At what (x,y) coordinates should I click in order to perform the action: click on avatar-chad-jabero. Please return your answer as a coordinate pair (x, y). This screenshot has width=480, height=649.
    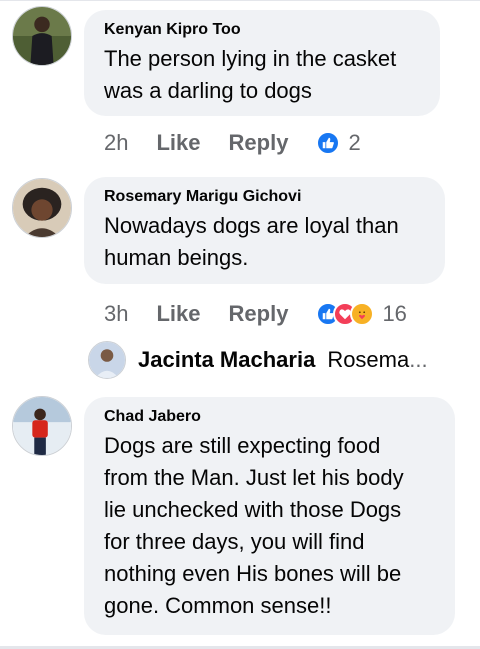
    Looking at the image, I should click on (42, 426).